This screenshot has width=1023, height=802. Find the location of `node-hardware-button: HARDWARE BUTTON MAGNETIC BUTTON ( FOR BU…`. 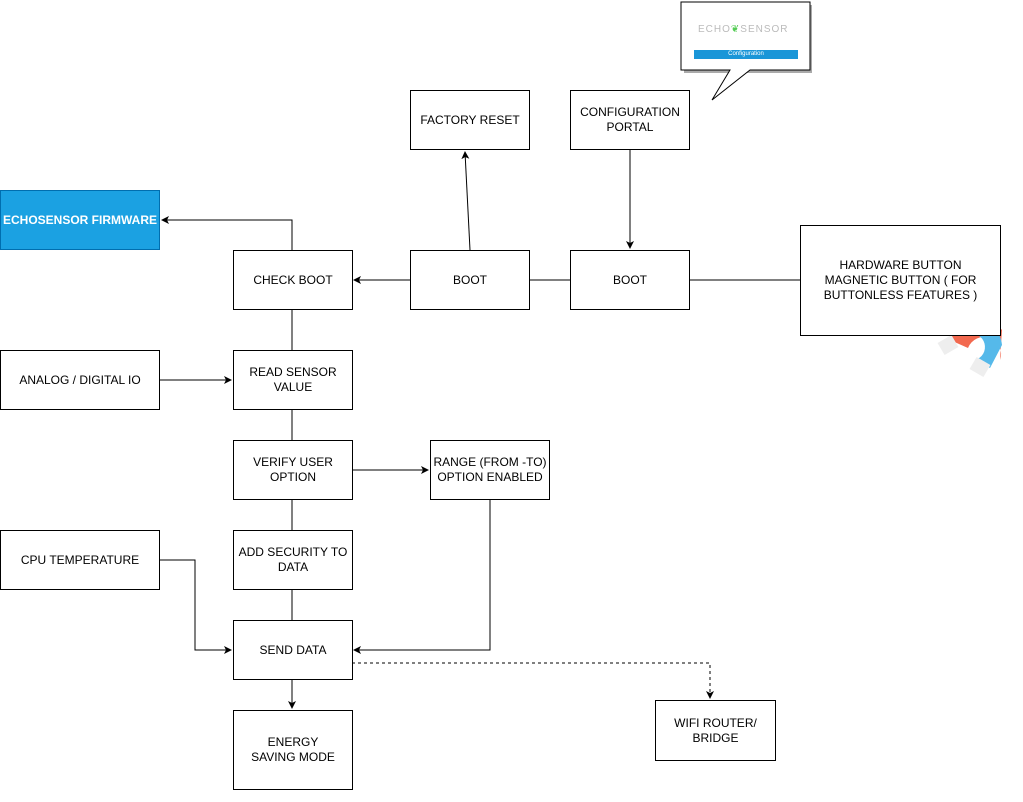

node-hardware-button: HARDWARE BUTTON MAGNETIC BUTTON ( FOR BU… is located at coordinates (900, 280).